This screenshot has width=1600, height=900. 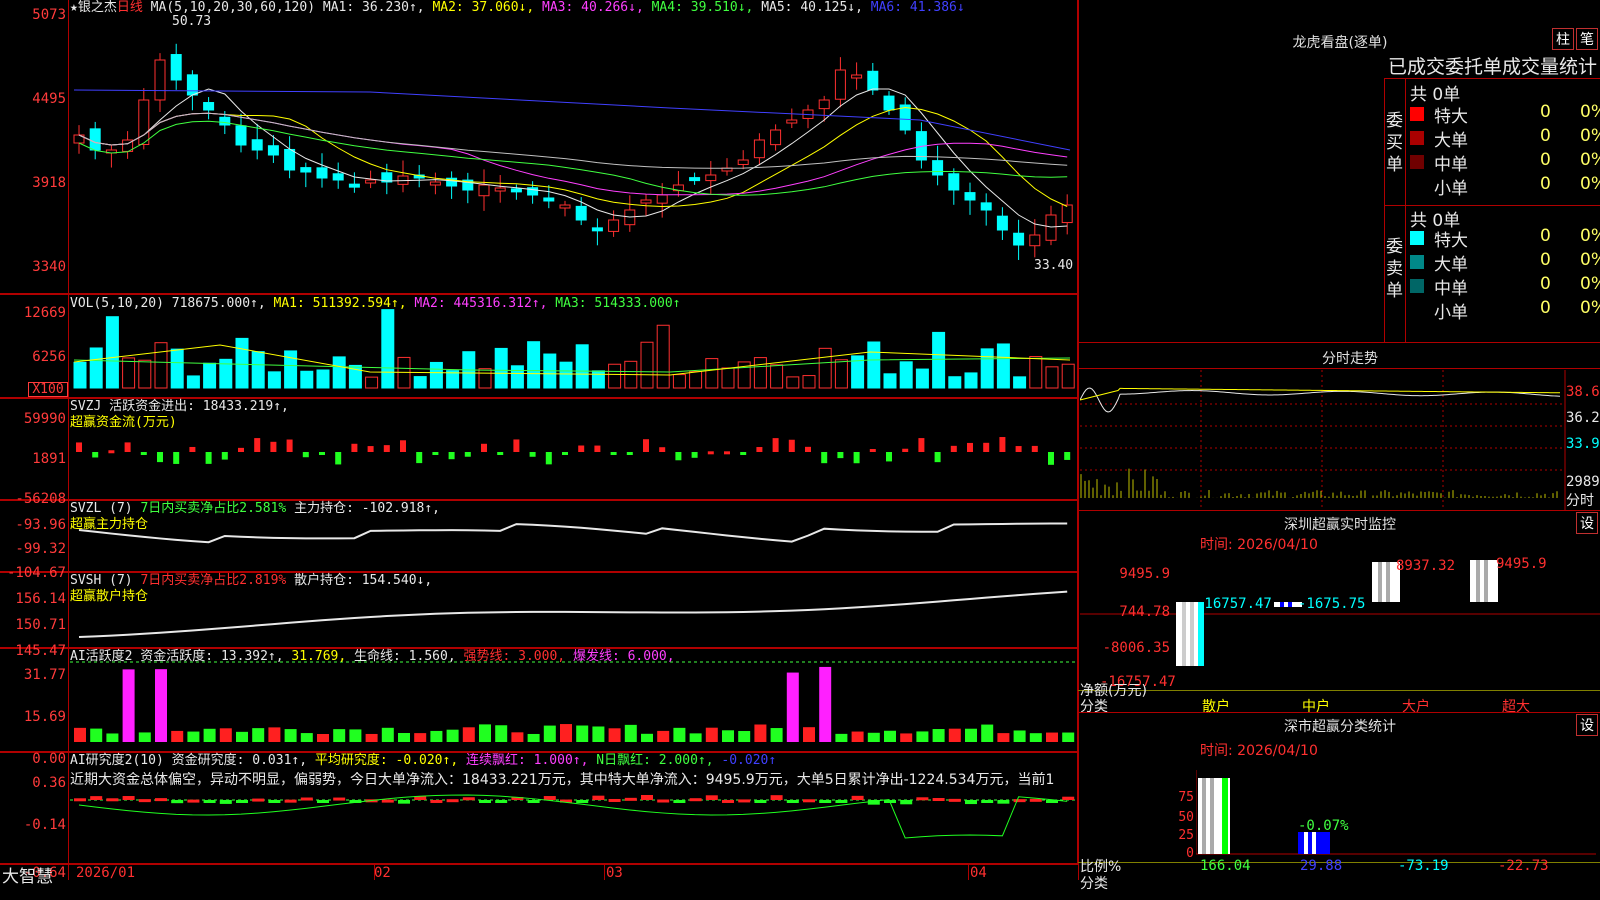 I want to click on price-axis-label: 3340, so click(x=49, y=267).